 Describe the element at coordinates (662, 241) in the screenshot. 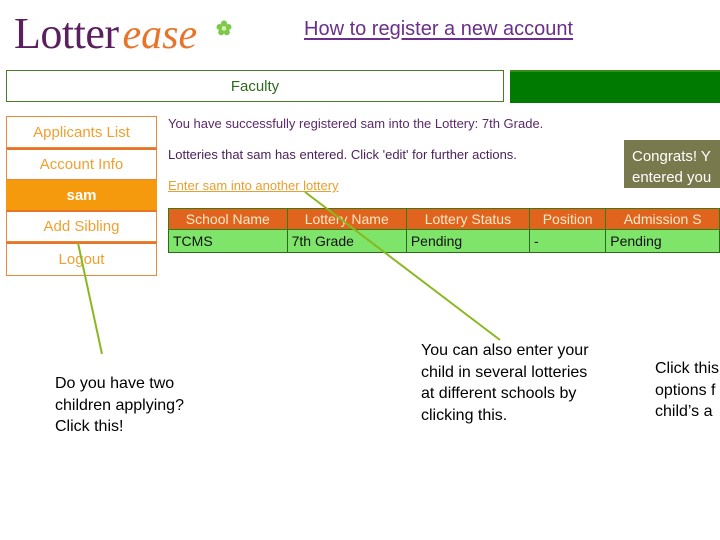

I see `cell-admission-status: Pending` at that location.